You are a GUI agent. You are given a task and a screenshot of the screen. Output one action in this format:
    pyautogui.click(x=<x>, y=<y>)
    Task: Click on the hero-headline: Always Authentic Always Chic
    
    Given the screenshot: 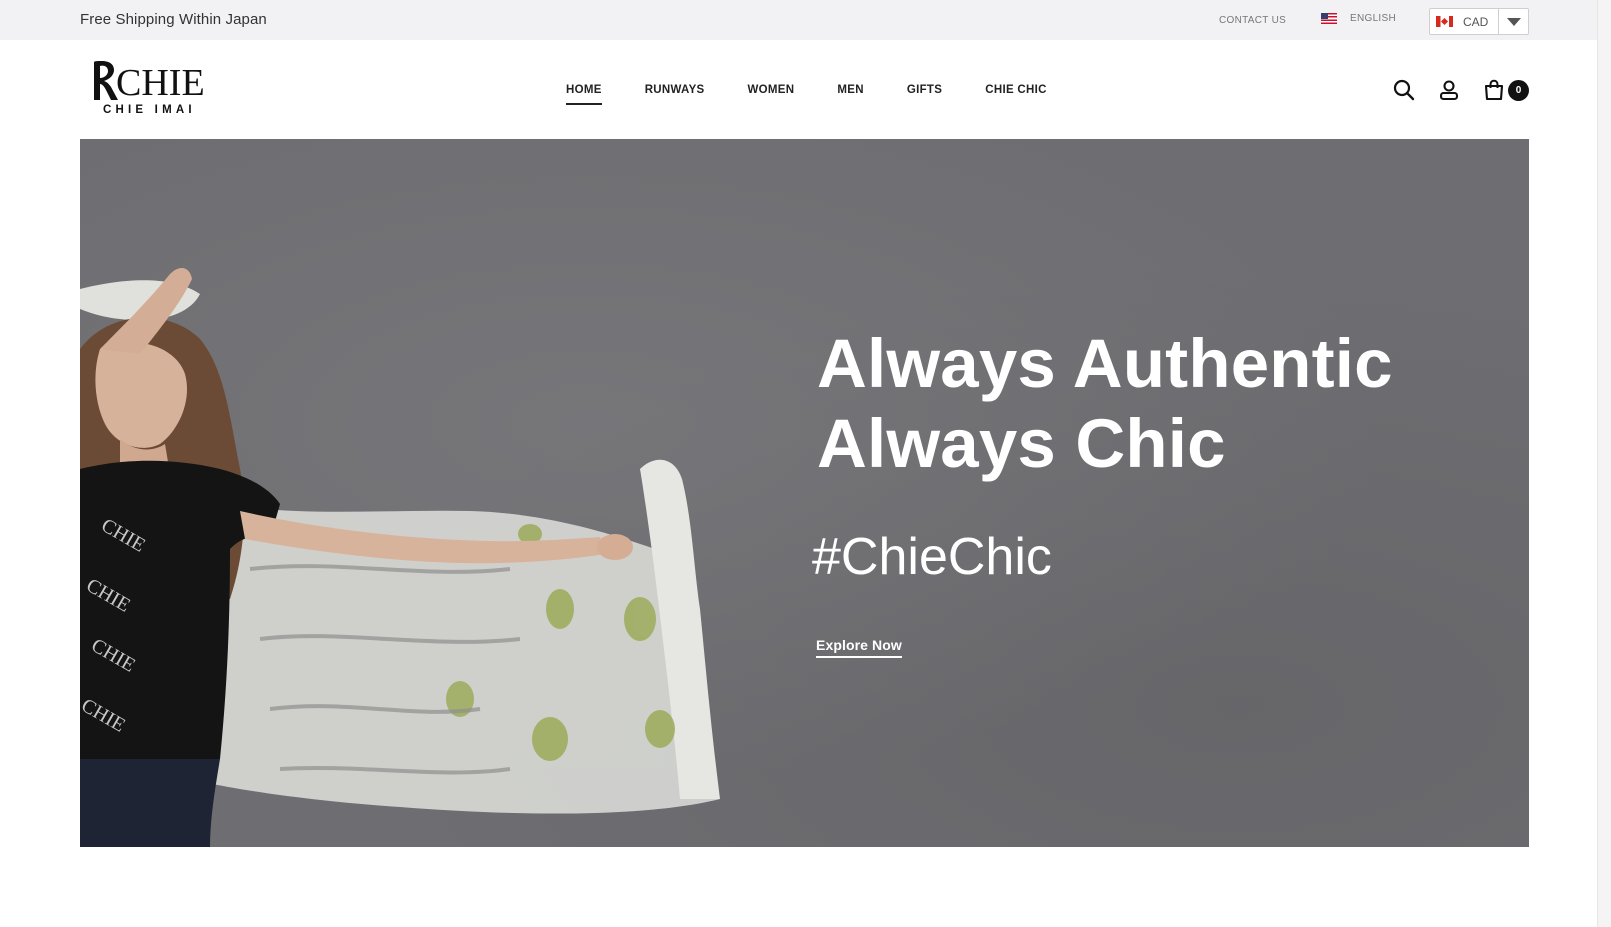 What is the action you would take?
    pyautogui.click(x=1105, y=404)
    